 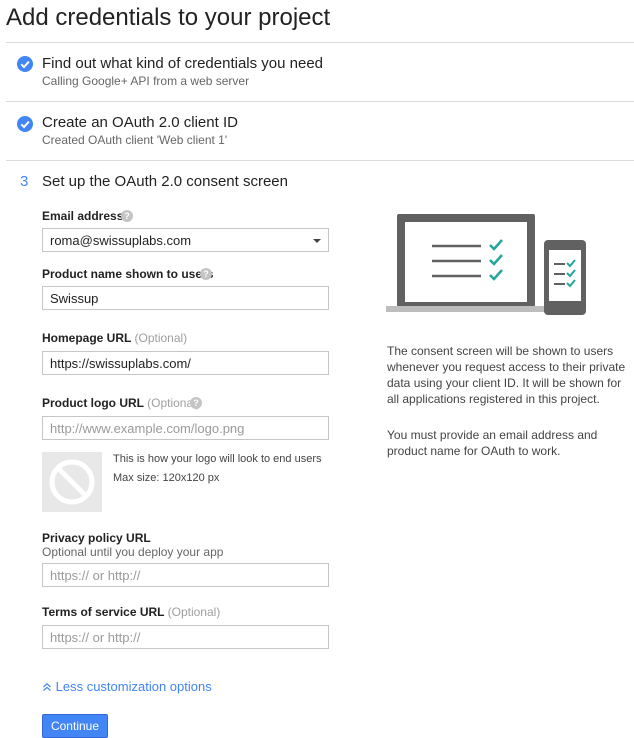 I want to click on less-options-label: Less customization options, so click(x=133, y=686).